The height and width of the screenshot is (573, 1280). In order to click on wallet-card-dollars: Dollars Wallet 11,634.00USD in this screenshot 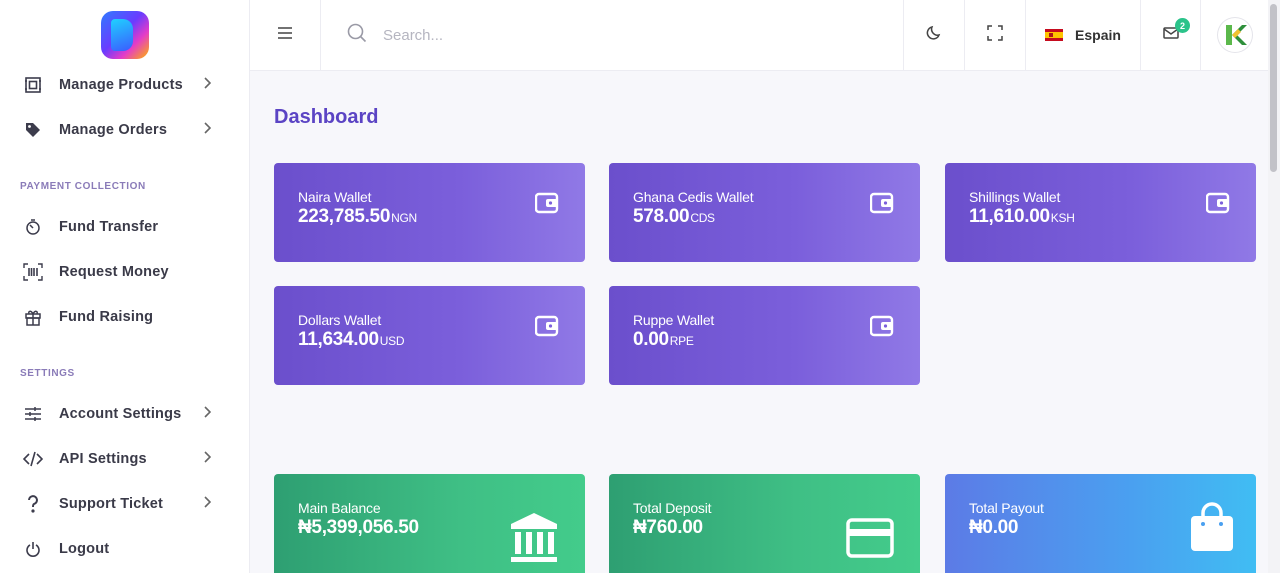, I will do `click(429, 335)`.